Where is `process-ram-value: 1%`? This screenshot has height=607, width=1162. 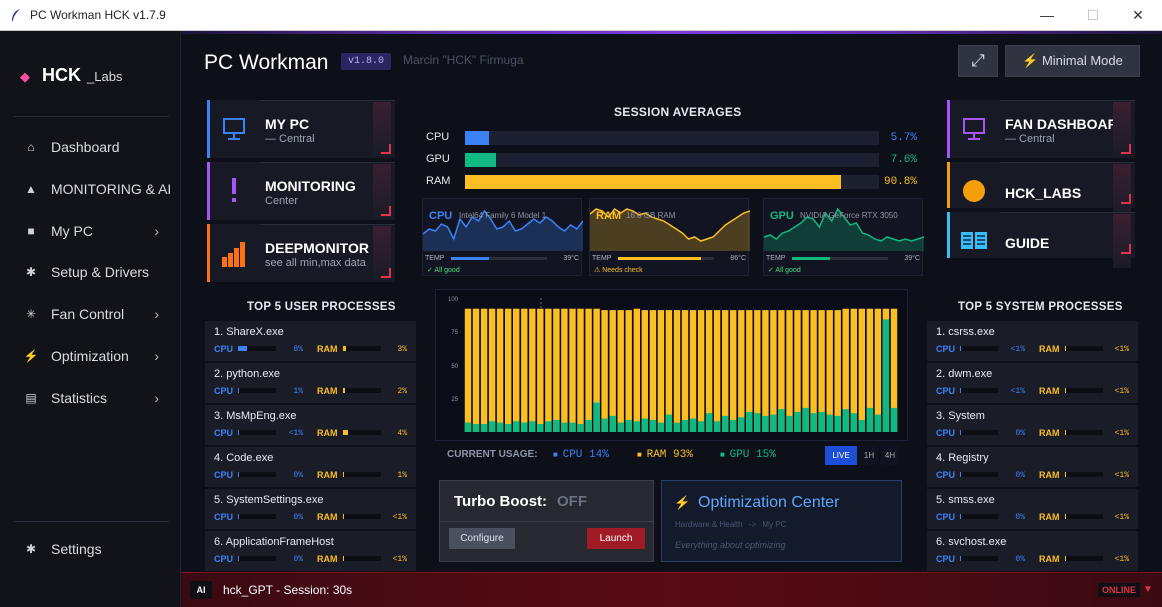 process-ram-value: 1% is located at coordinates (402, 475).